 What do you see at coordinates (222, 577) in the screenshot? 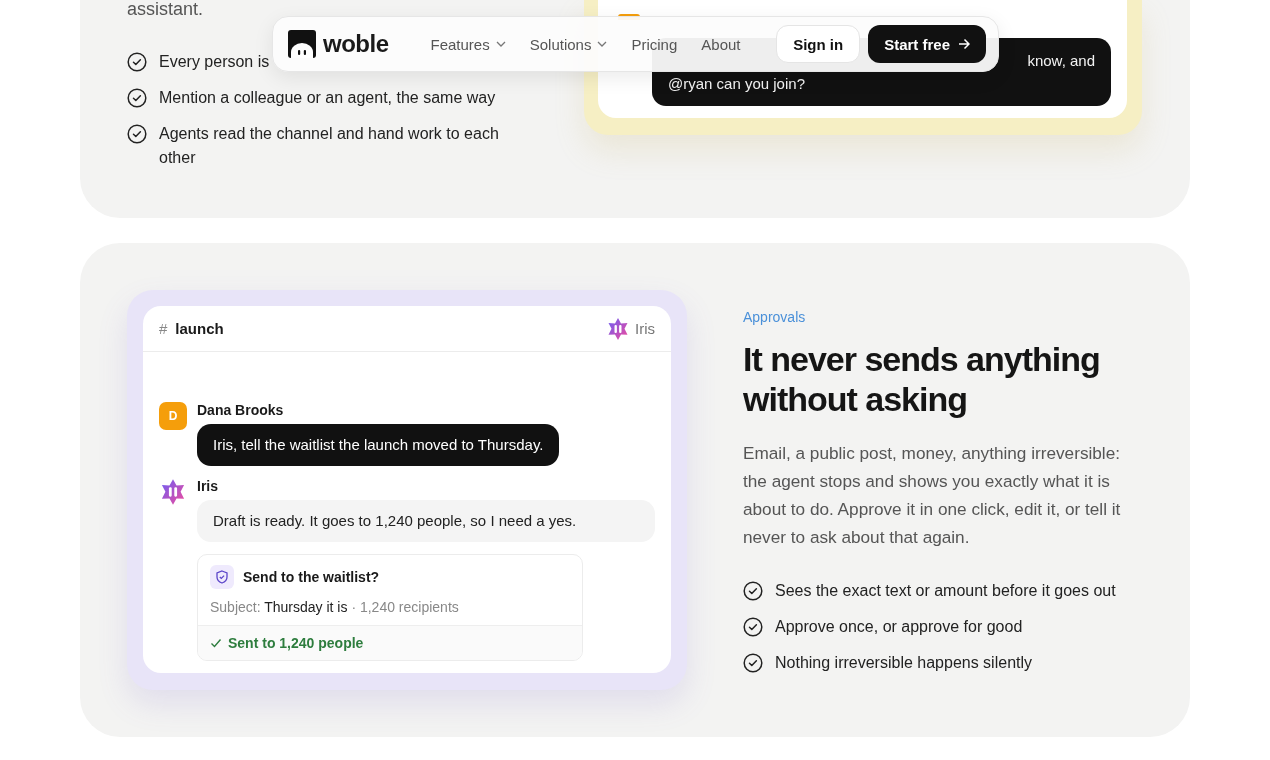
I see `shield-icon` at bounding box center [222, 577].